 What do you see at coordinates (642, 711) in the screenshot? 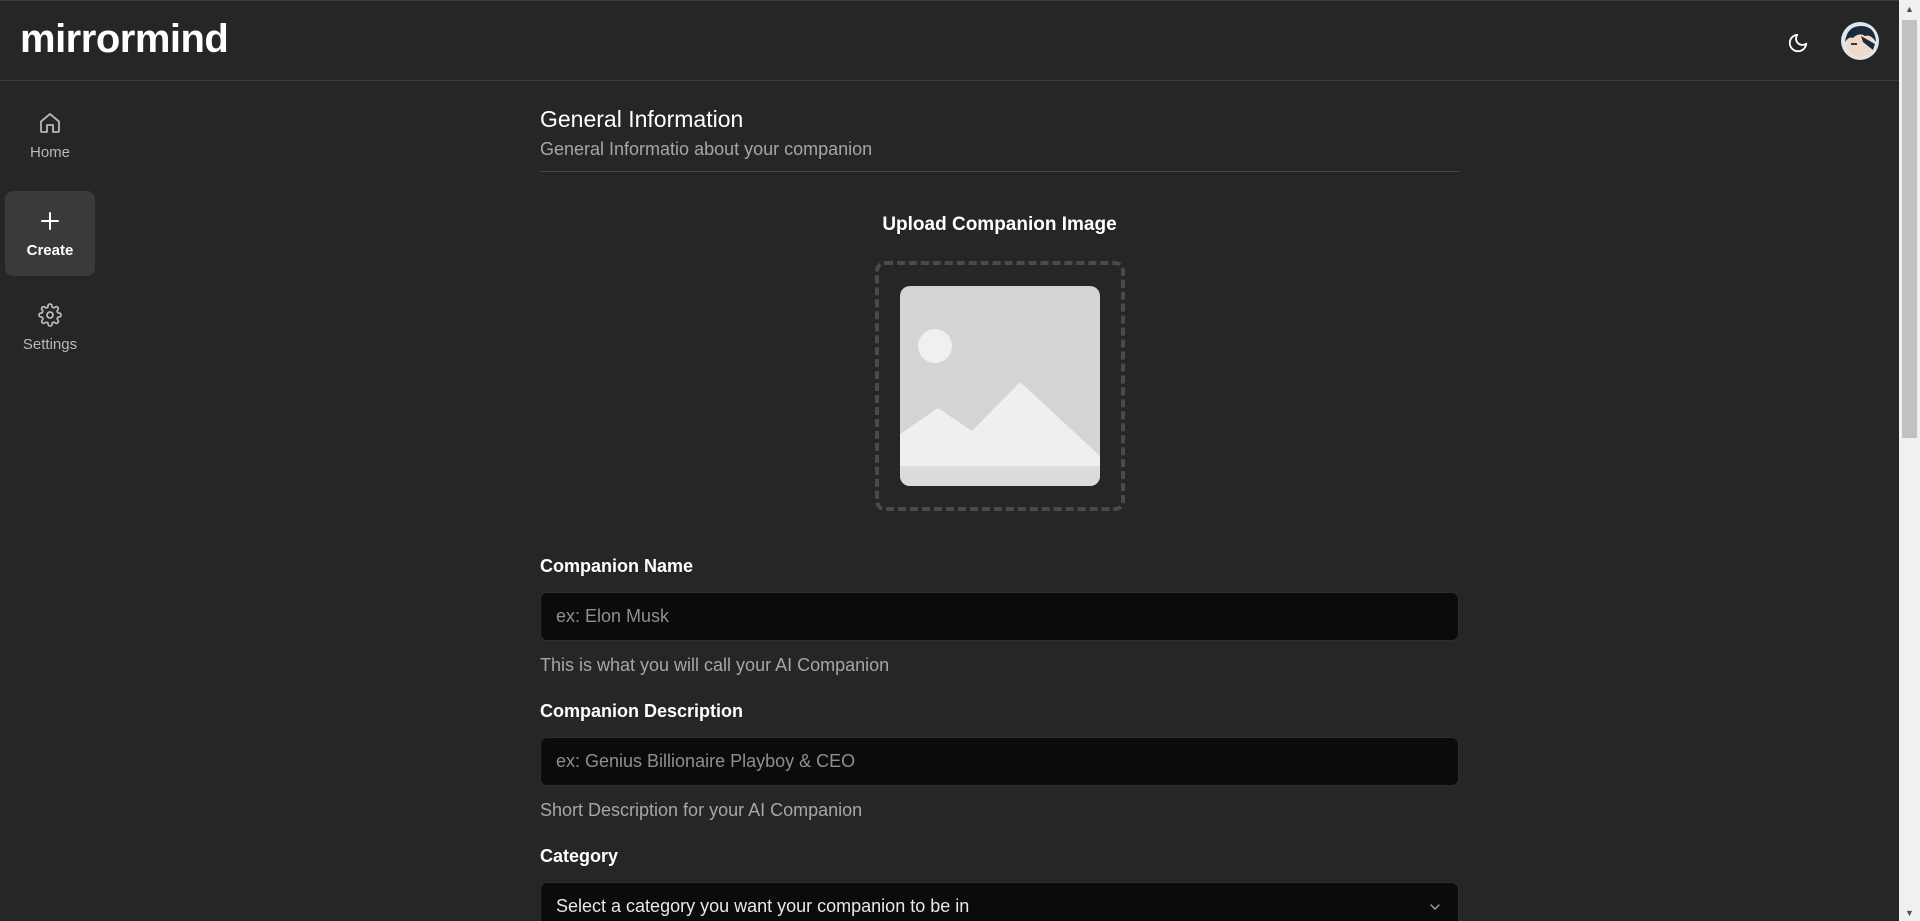
I see `companion-description-label: Companion Description` at bounding box center [642, 711].